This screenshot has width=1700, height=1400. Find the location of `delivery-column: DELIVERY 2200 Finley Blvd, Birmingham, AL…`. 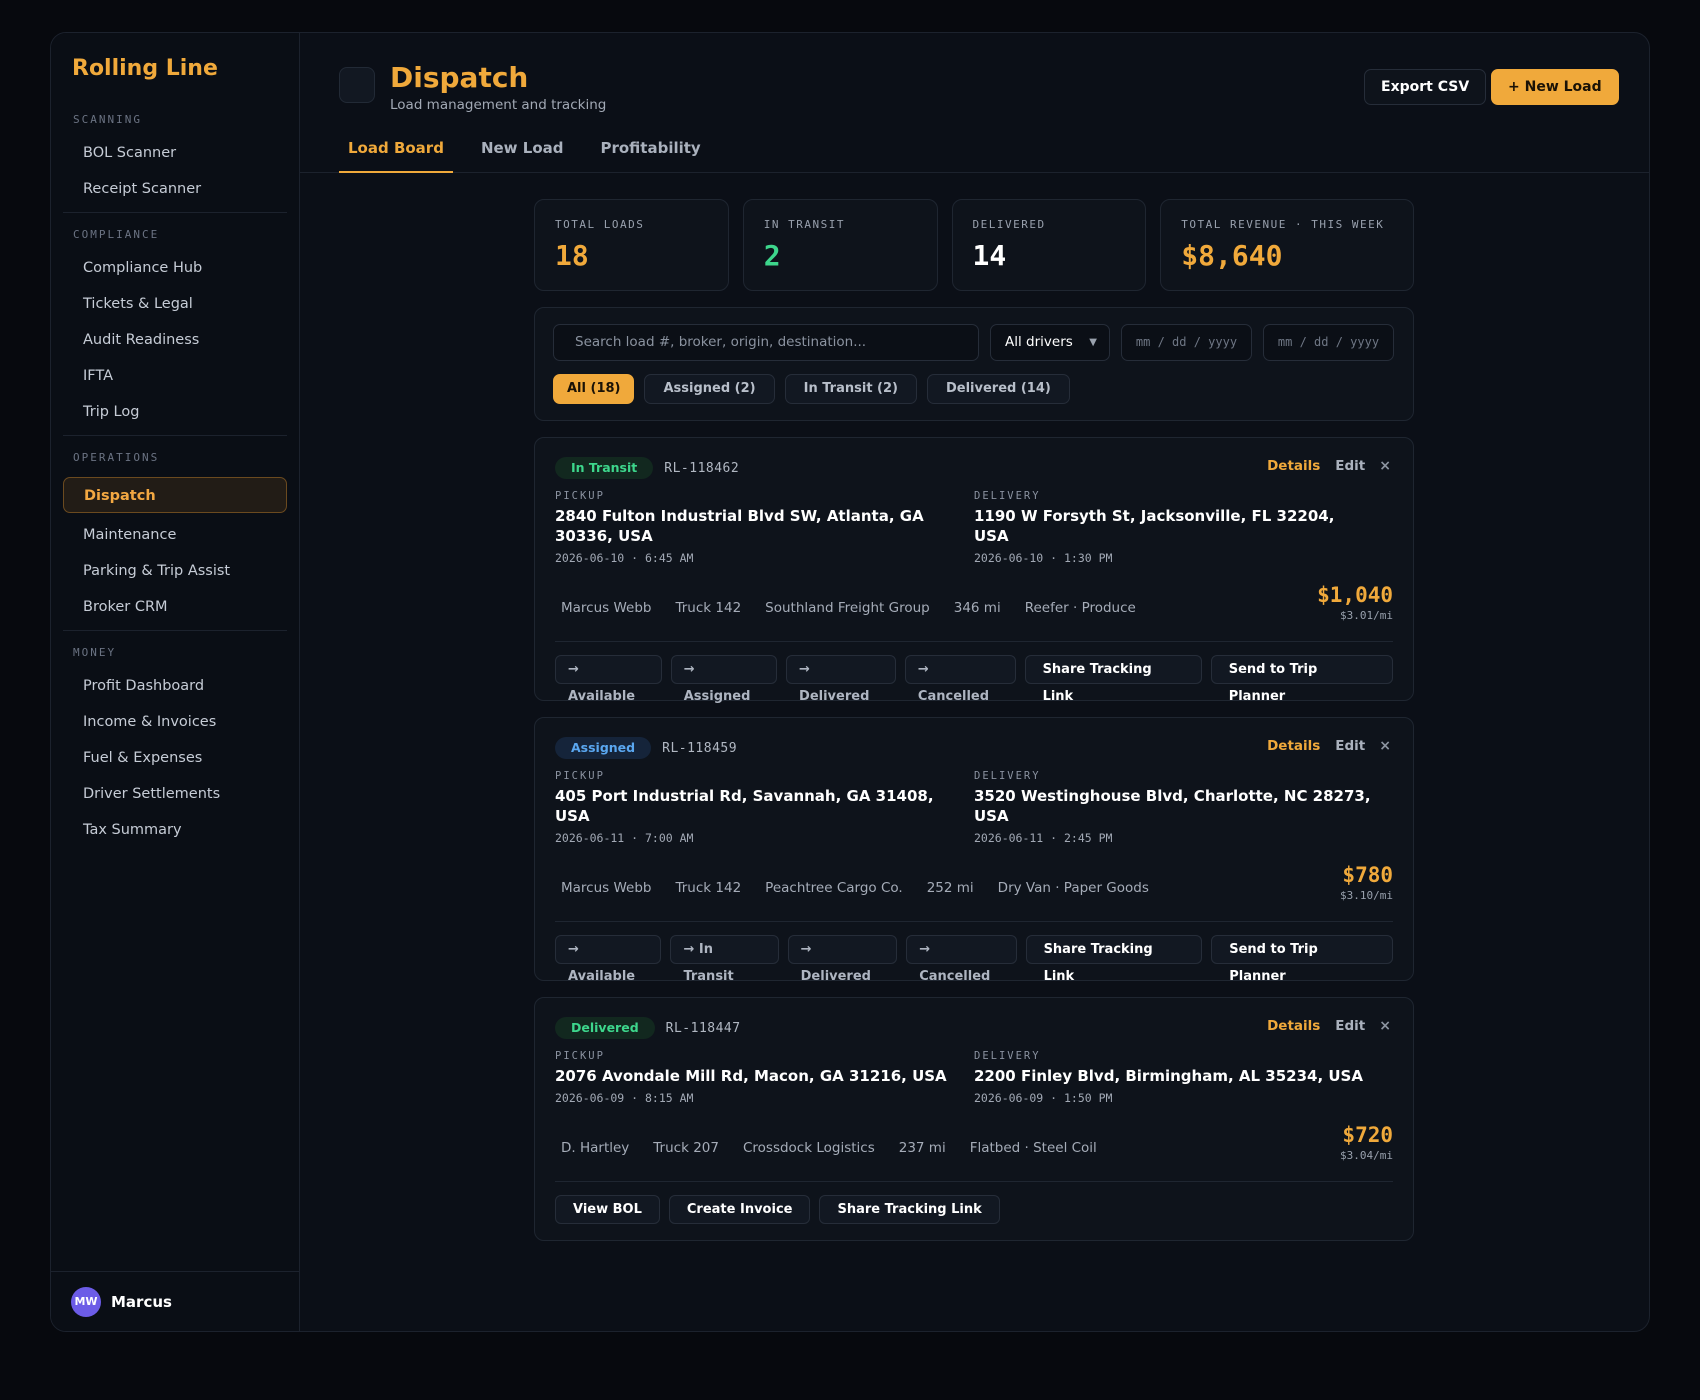

delivery-column: DELIVERY 2200 Finley Blvd, Birmingham, AL… is located at coordinates (1183, 1077).